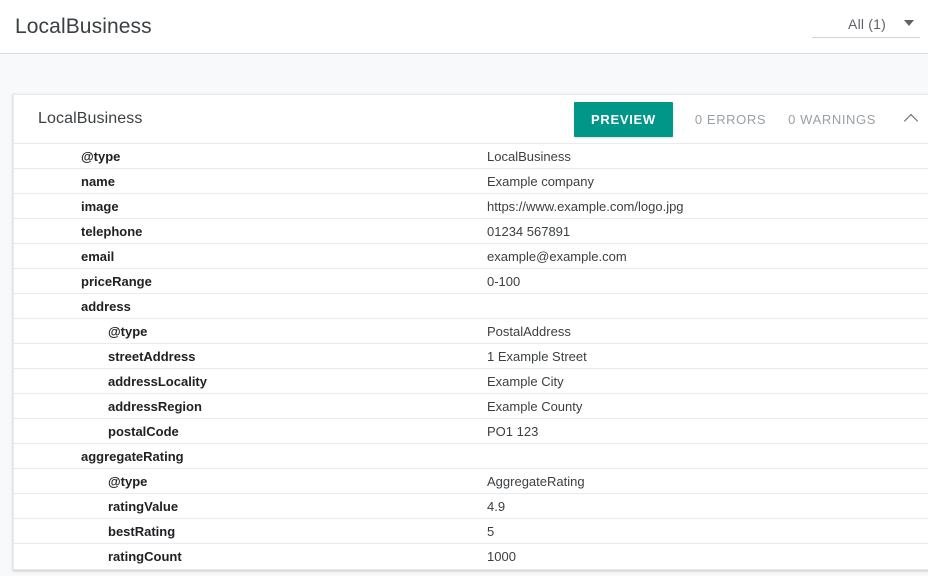 Image resolution: width=928 pixels, height=576 pixels. I want to click on row-value: 1000, so click(501, 556).